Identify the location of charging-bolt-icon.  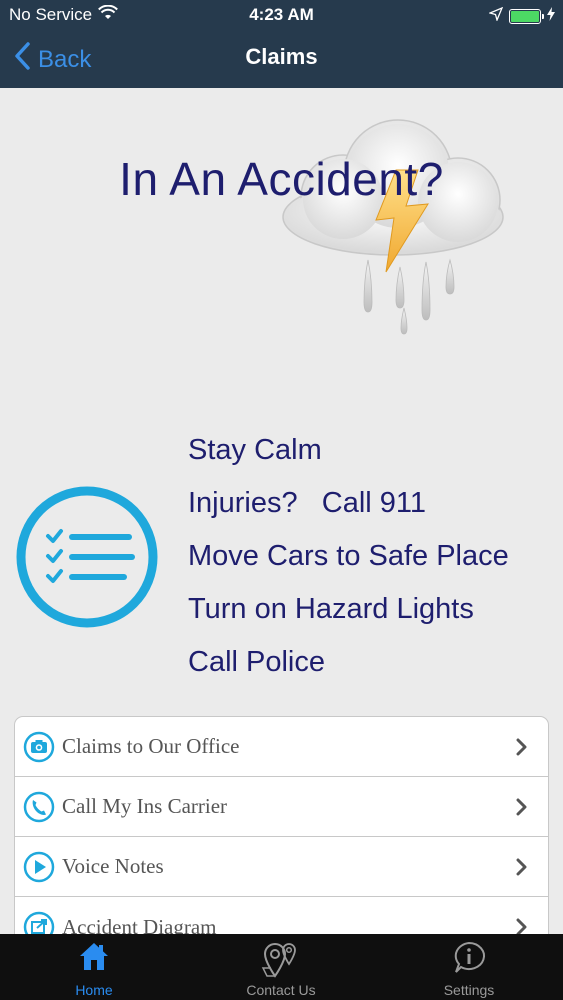
(551, 16).